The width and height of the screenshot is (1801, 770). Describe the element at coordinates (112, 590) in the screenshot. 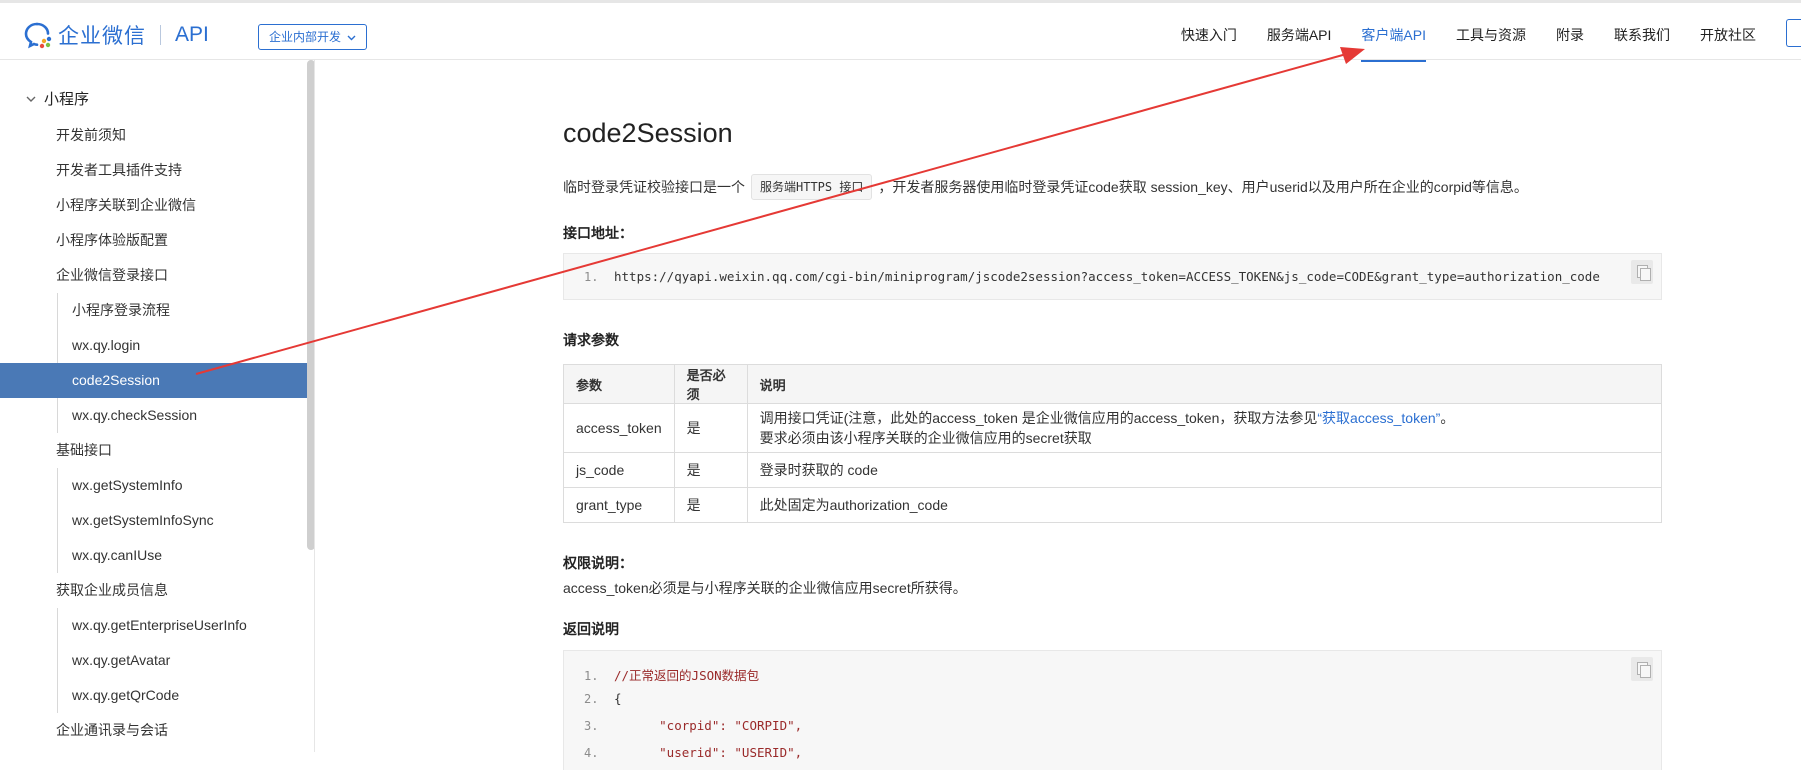

I see `sidebar-item-label: 获取企业成员信息` at that location.